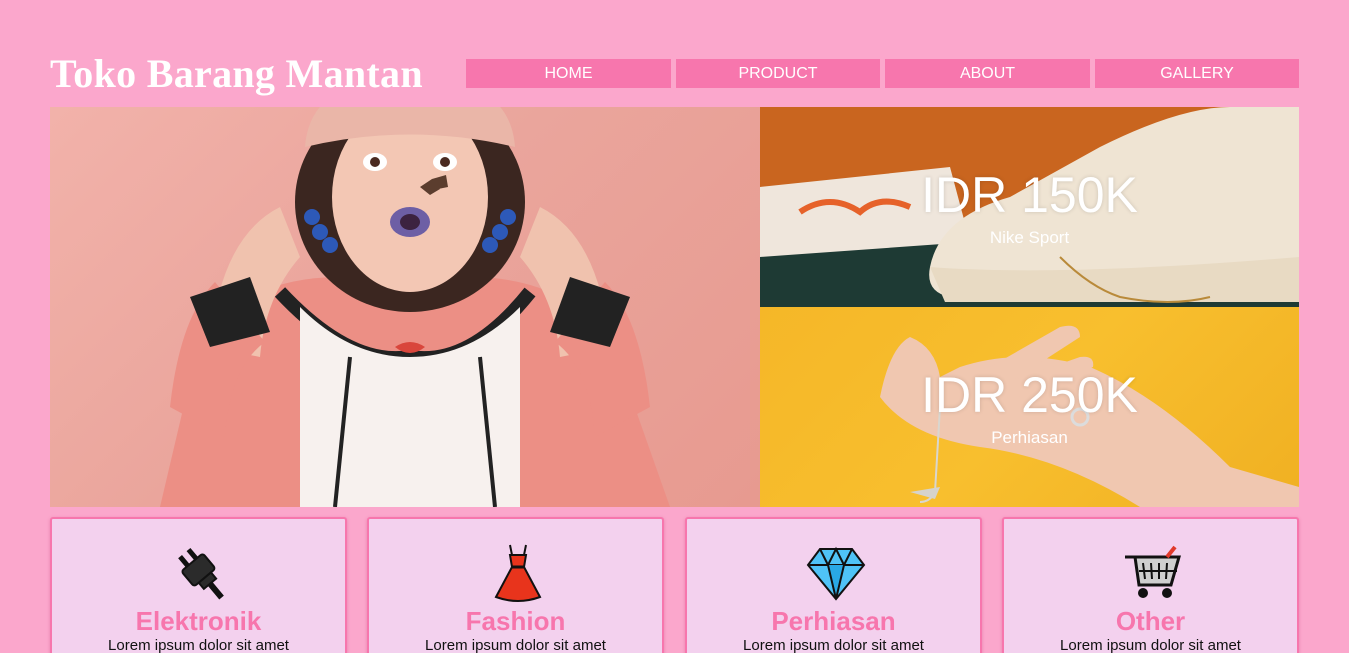 Image resolution: width=1349 pixels, height=653 pixels. What do you see at coordinates (882, 73) in the screenshot?
I see `main-nav: HOME PRODUCT ABOUT GALLERY` at bounding box center [882, 73].